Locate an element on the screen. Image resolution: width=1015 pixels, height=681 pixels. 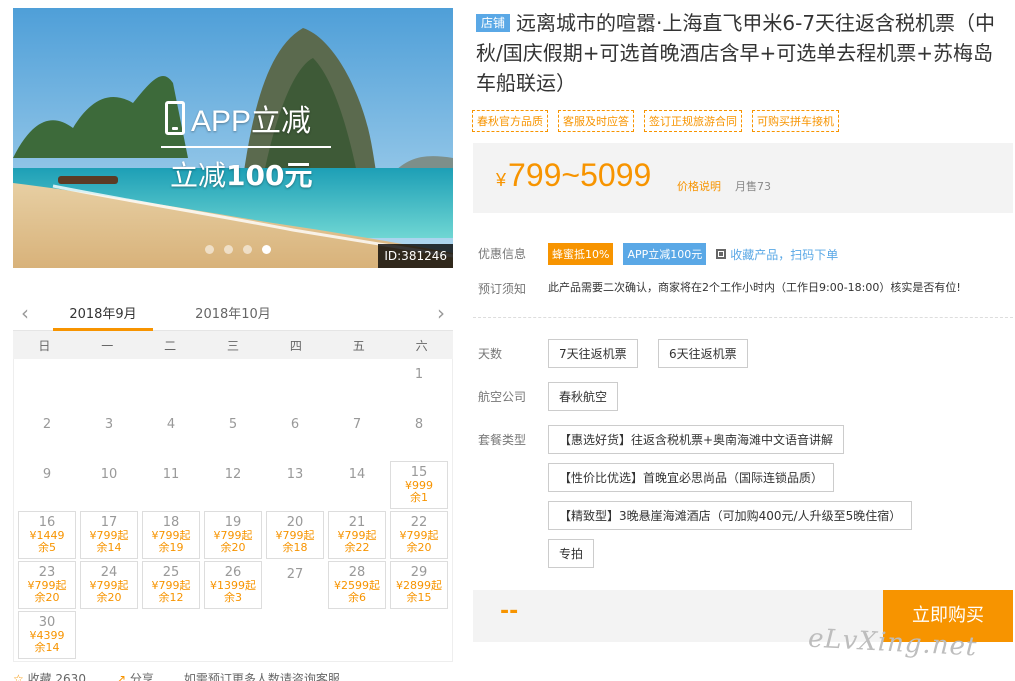
qr-order-text: 收藏产品，扫码下单 is located at coordinates (784, 254).